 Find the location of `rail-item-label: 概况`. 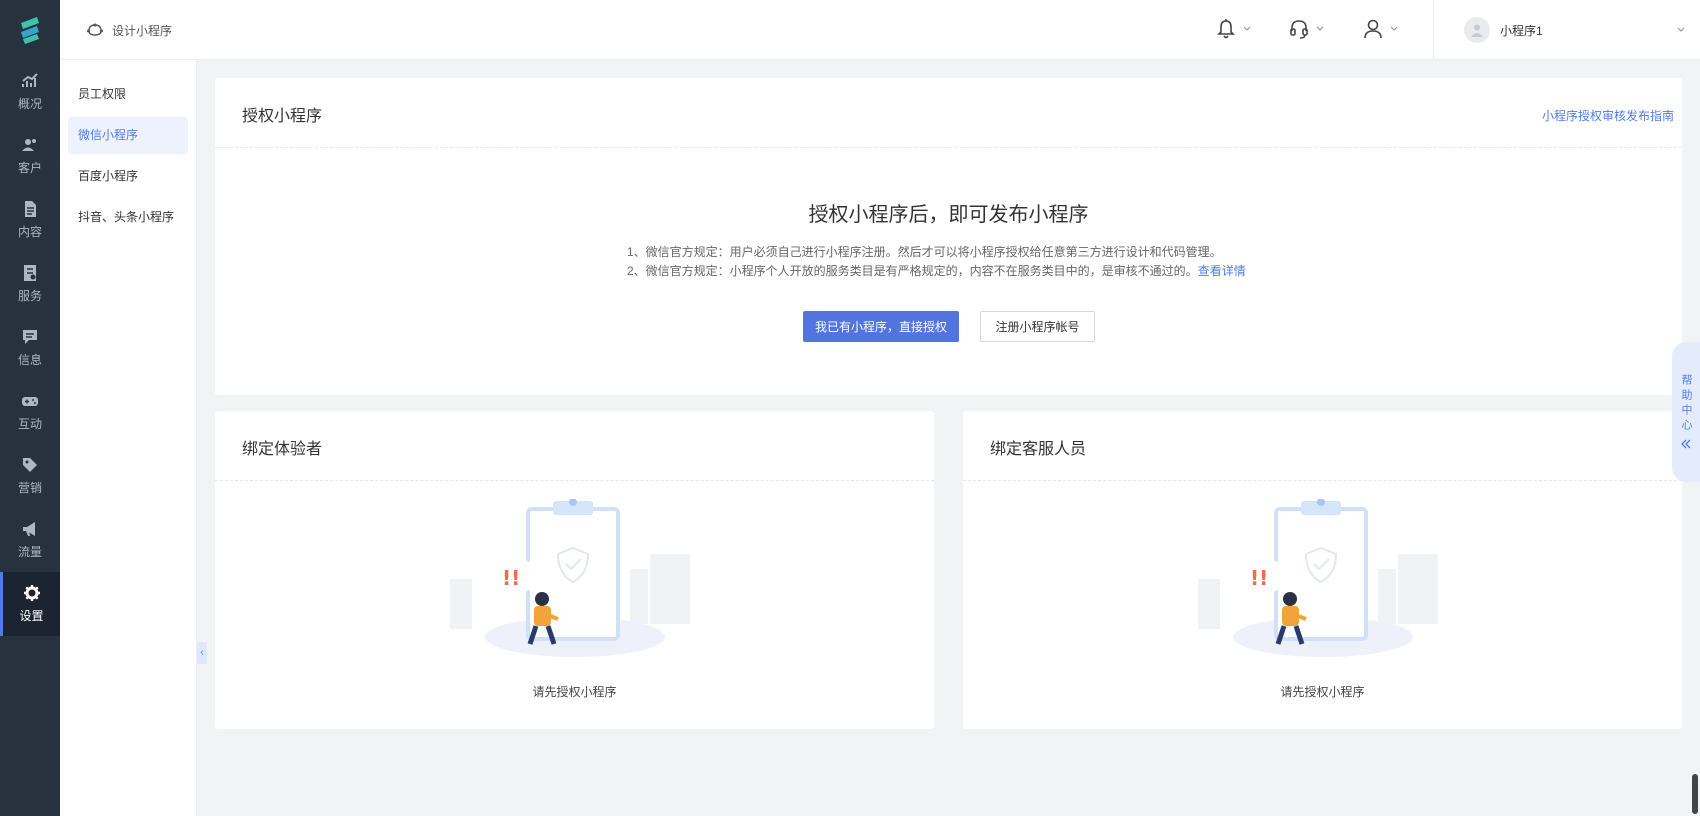

rail-item-label: 概况 is located at coordinates (29, 104).